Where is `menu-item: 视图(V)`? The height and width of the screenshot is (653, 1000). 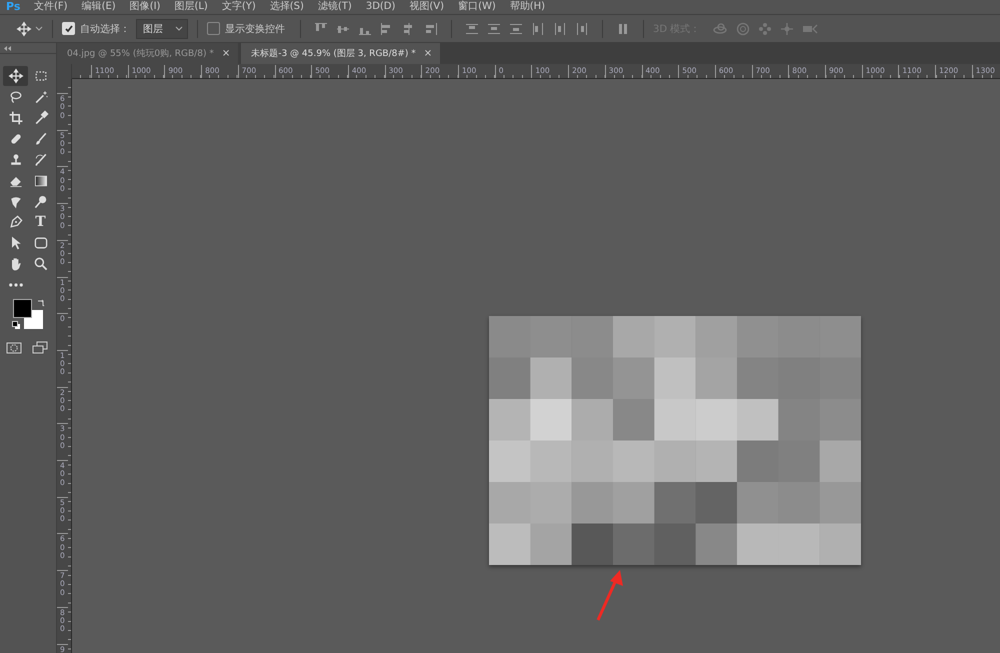
menu-item: 视图(V) is located at coordinates (426, 7).